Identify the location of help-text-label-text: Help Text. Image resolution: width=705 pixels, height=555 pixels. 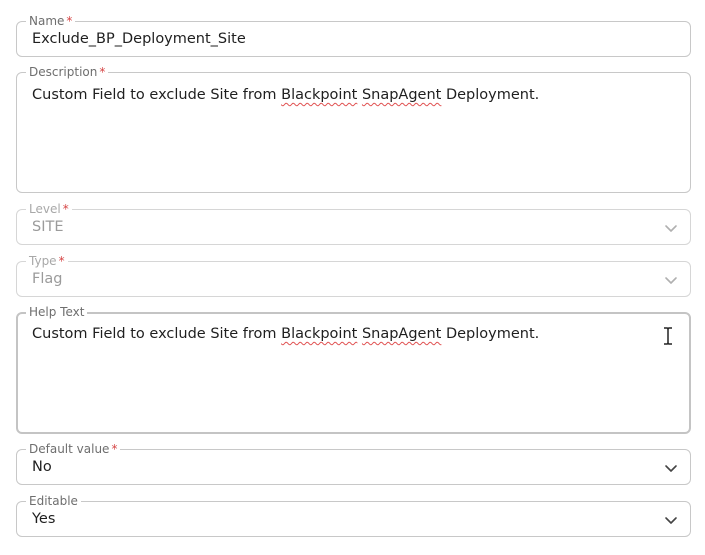
(57, 312).